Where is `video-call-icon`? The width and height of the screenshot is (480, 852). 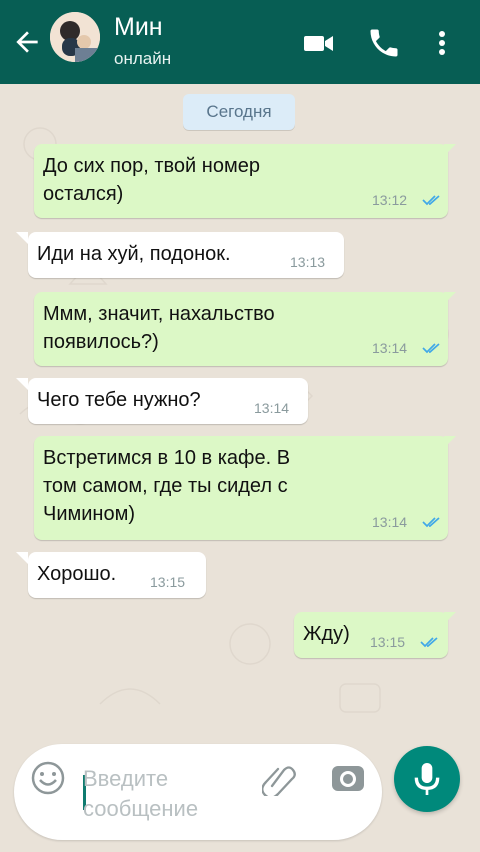
video-call-icon is located at coordinates (318, 43).